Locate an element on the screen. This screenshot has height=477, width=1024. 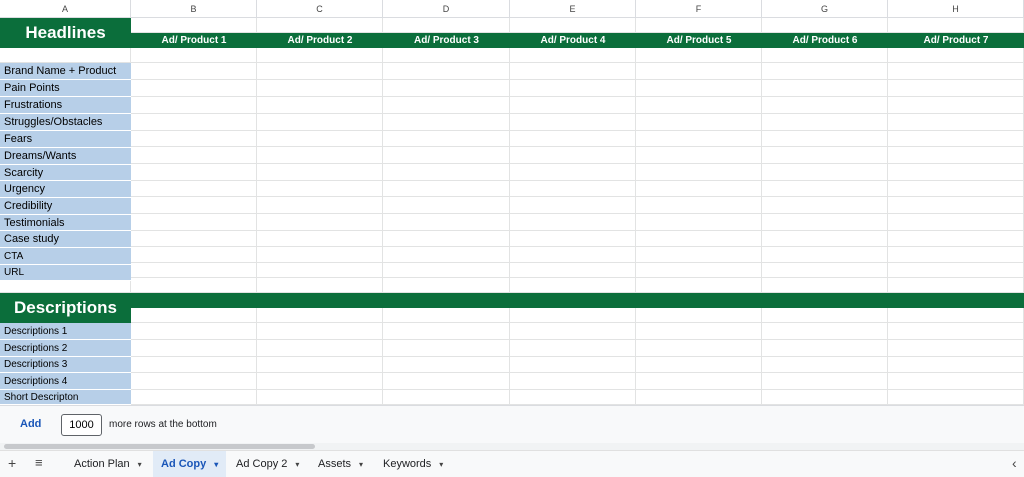
all-sheets-menu-icon: ≡ is located at coordinates (39, 462).